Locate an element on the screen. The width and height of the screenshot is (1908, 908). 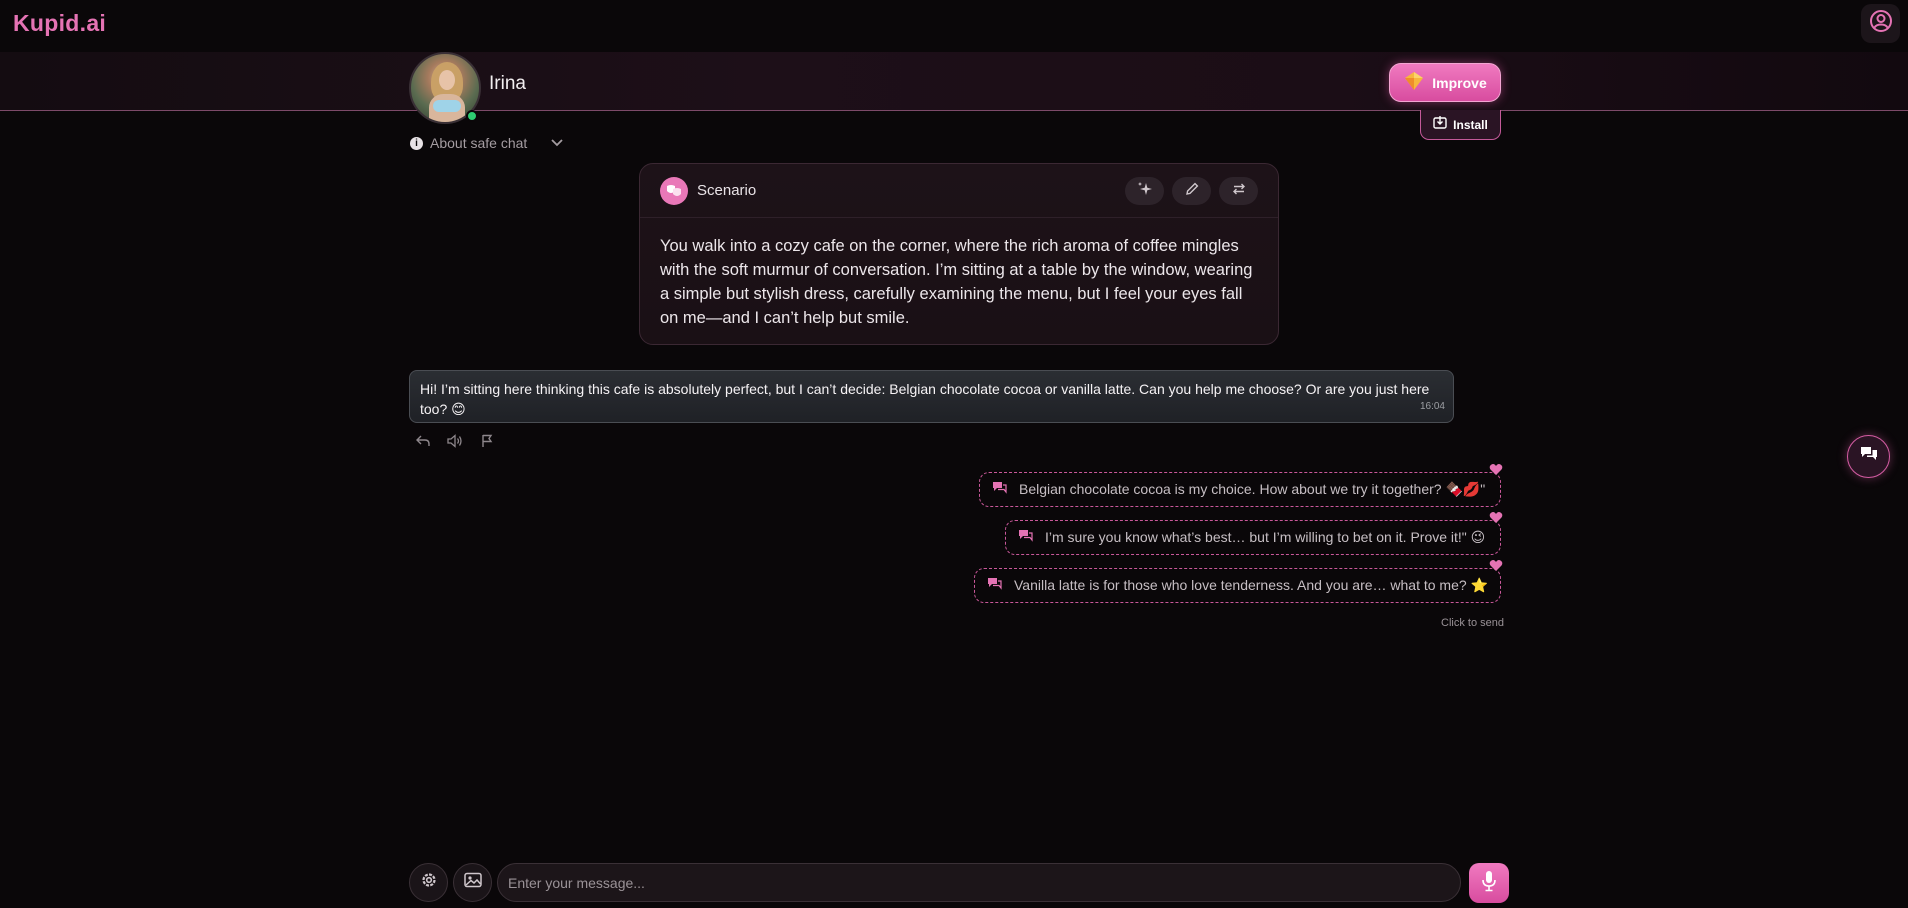
chat-header is located at coordinates (954, 81).